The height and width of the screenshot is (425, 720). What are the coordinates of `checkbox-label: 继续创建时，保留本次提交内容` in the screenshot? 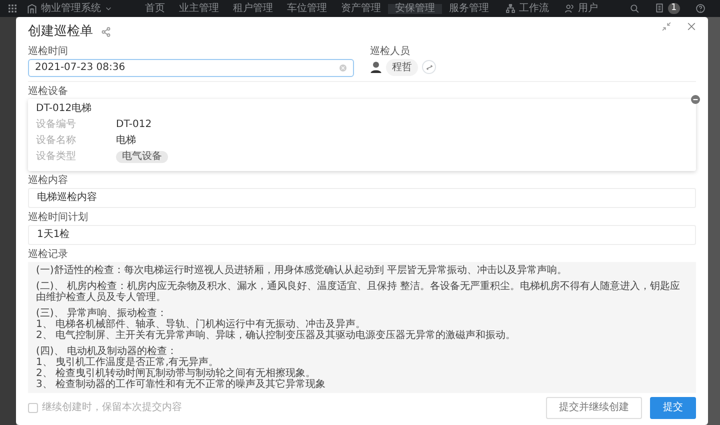 It's located at (112, 407).